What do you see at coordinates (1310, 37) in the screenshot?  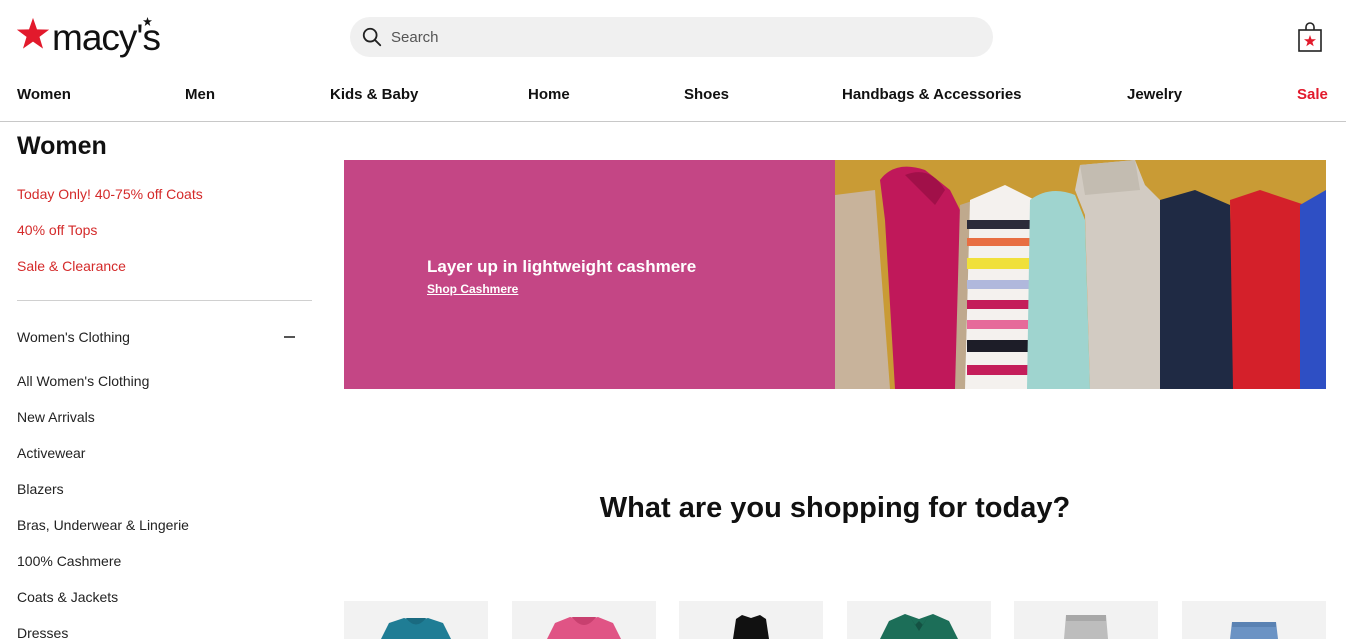 I see `shopping-bag-icon` at bounding box center [1310, 37].